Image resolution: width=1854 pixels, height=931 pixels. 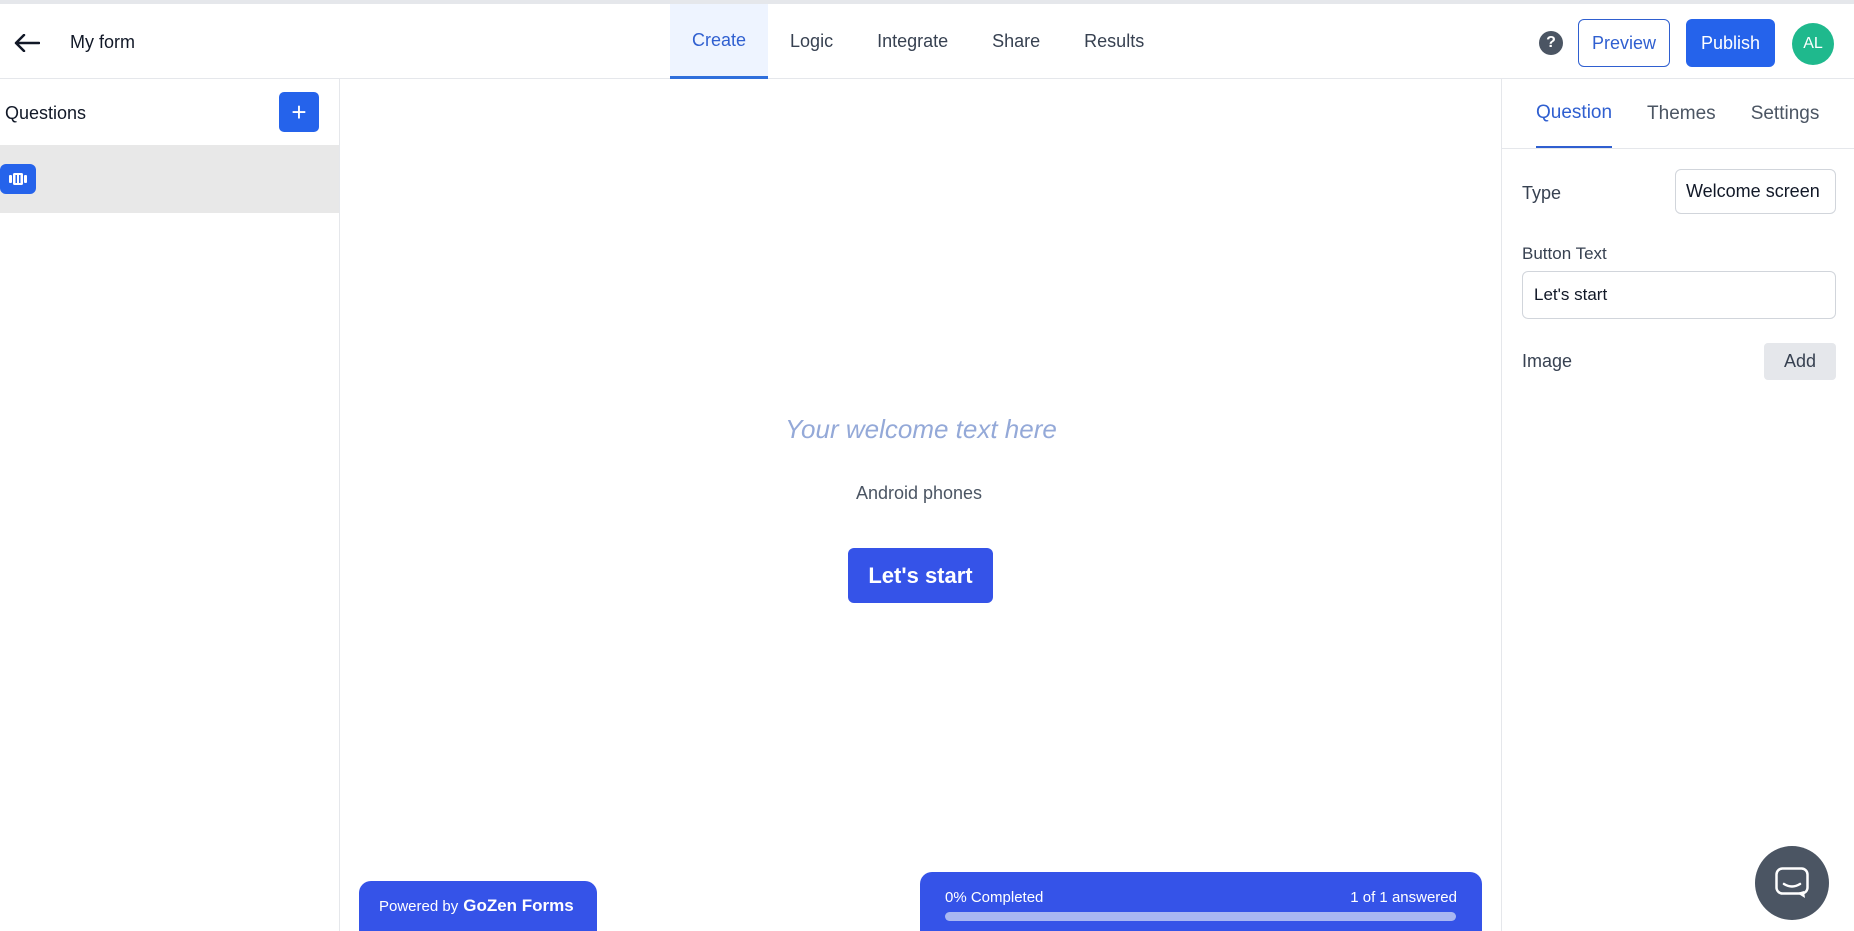 I want to click on progress-count: 1 of 1 answered, so click(x=1403, y=897).